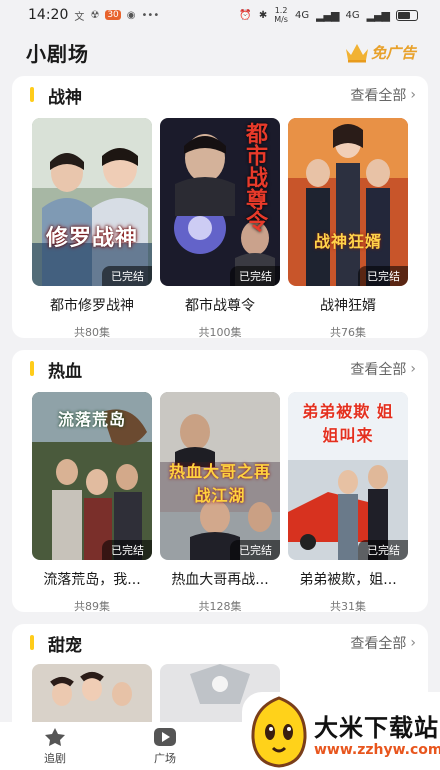  What do you see at coordinates (220, 94) in the screenshot?
I see `section-header: 战神 查看全部 ›` at bounding box center [220, 94].